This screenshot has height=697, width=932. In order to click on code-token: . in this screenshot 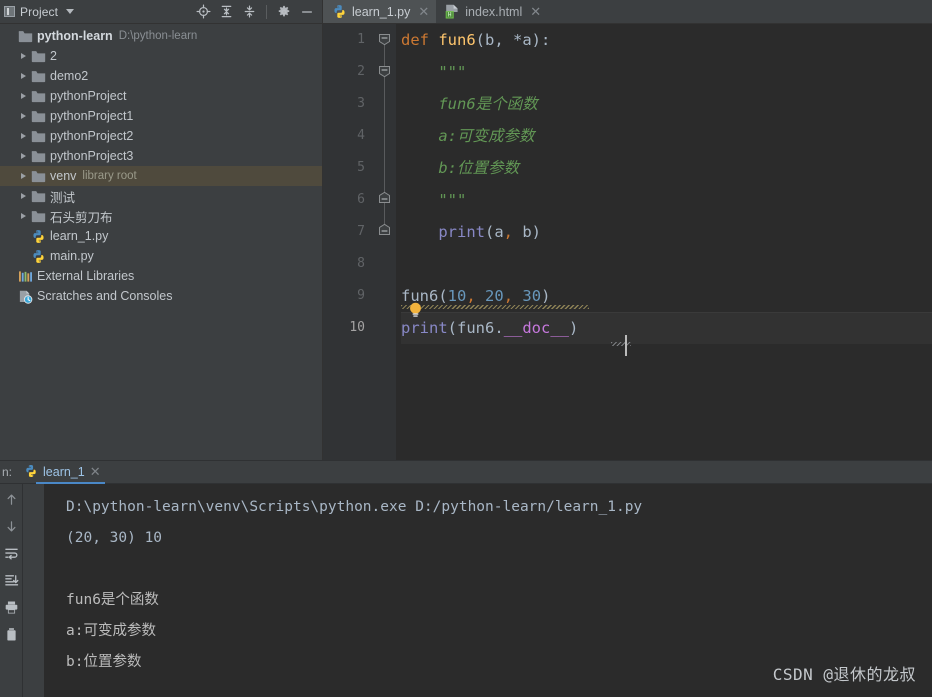, I will do `click(499, 328)`.